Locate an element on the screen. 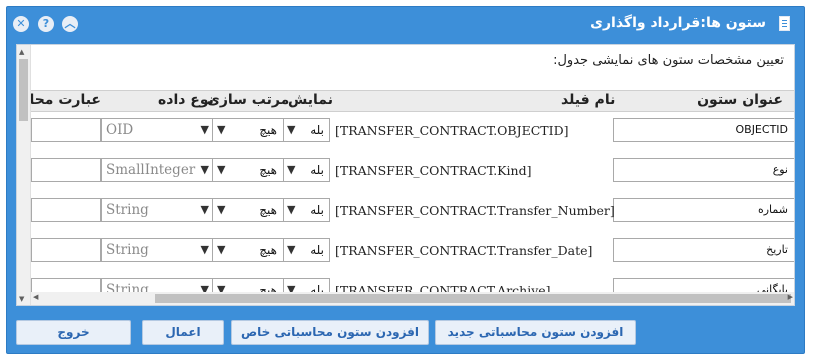 This screenshot has height=360, width=813. header-data-type: نوع داده is located at coordinates (186, 100).